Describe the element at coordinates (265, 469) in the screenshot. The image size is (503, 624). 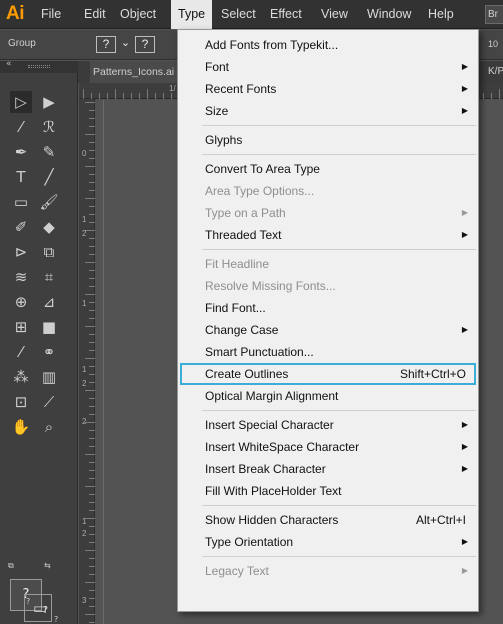
I see `menu-item-label: Insert Break Character` at that location.